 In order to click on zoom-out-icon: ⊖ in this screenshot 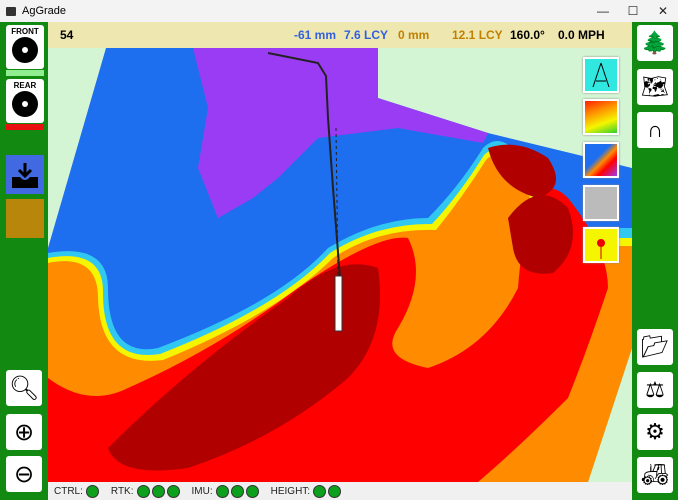, I will do `click(24, 474)`.